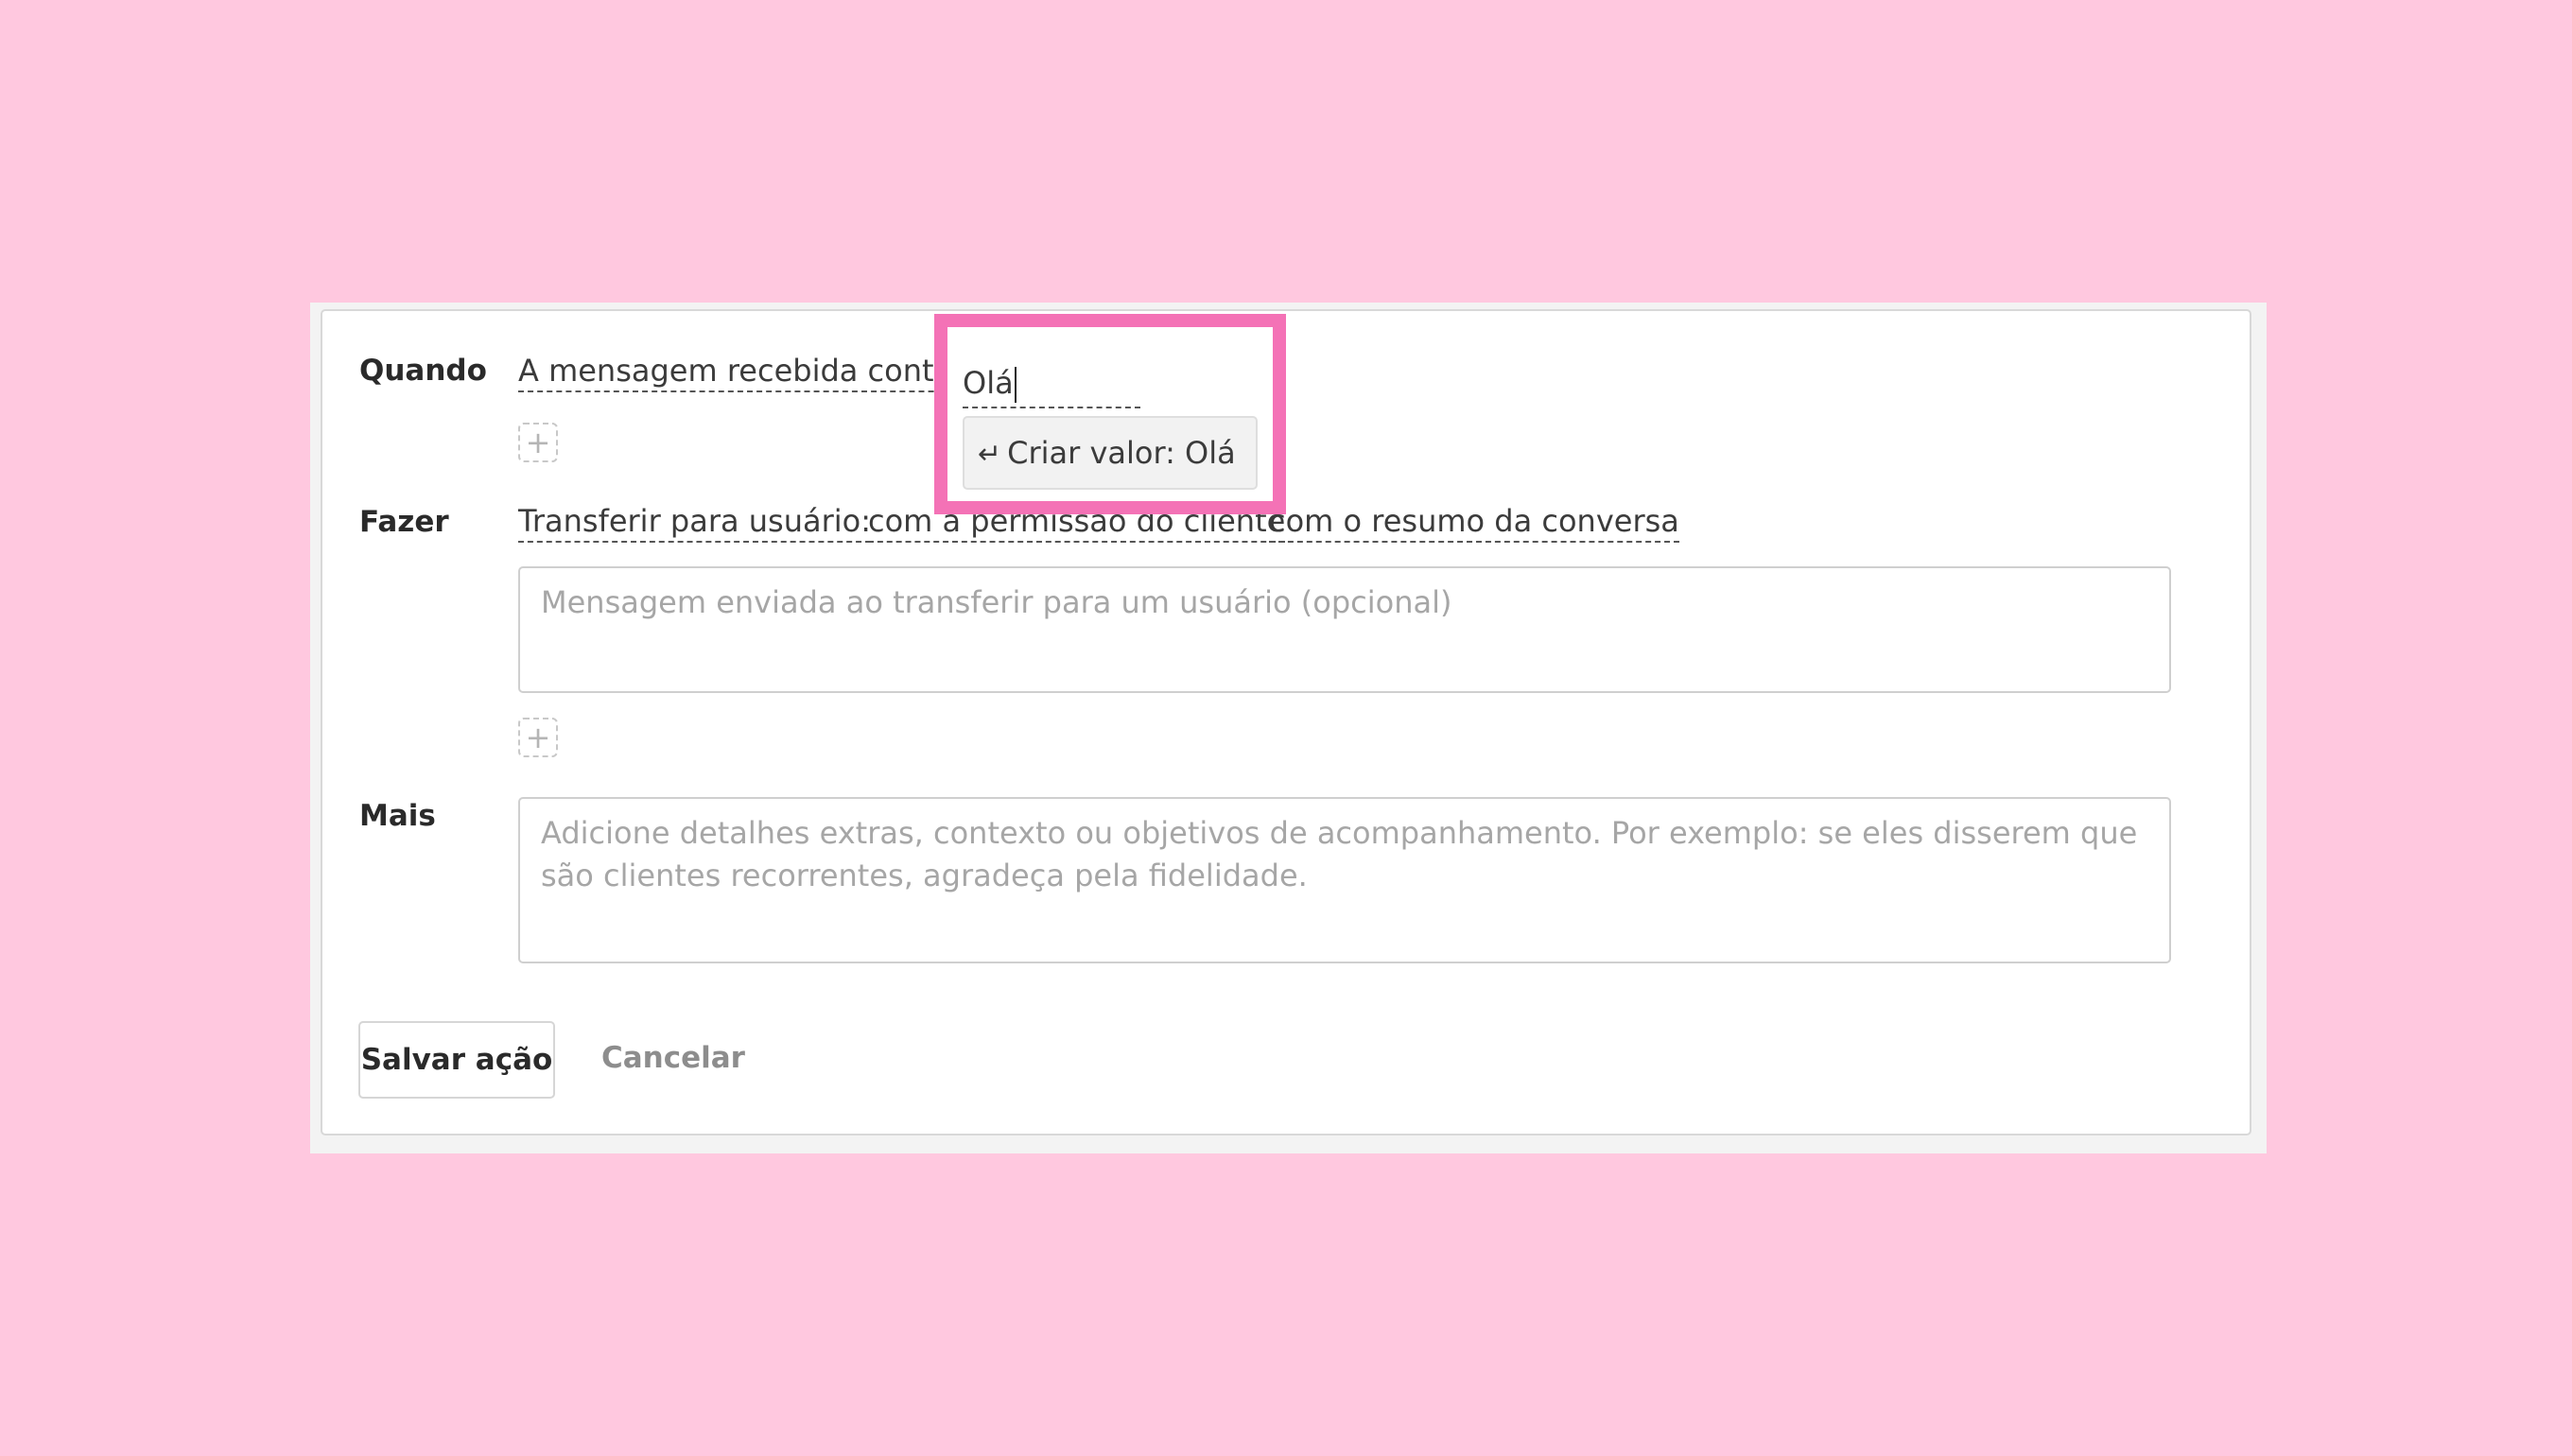 This screenshot has height=1456, width=2572. I want to click on enter-arrow-icon: ↵, so click(990, 454).